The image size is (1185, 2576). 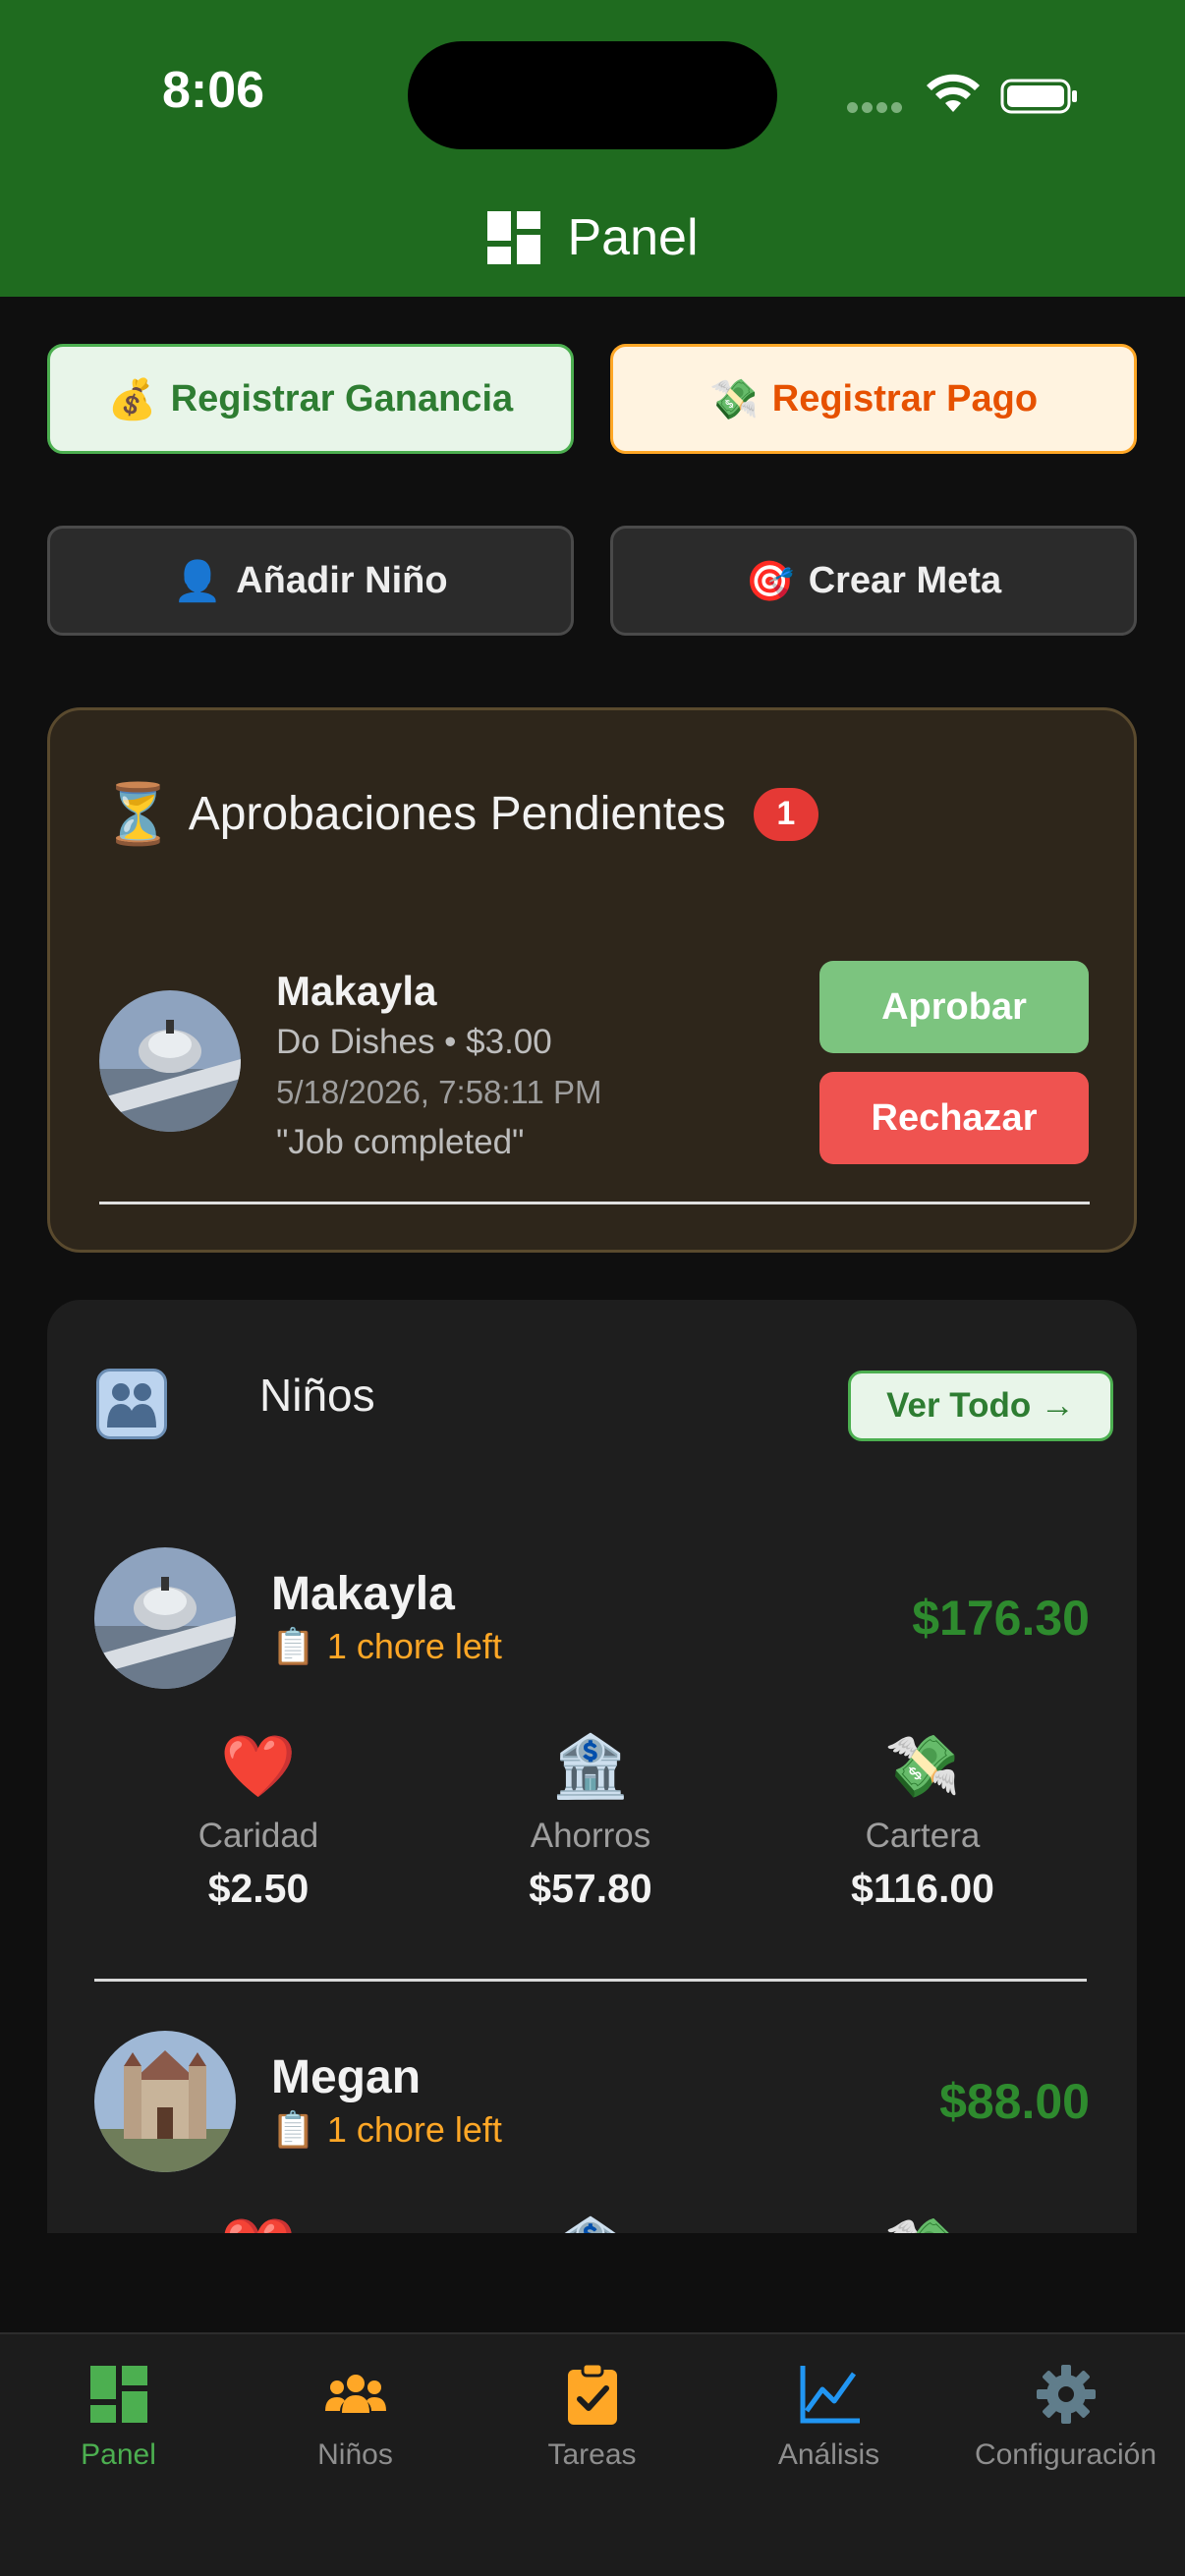 I want to click on create-goal-label: Crear Meta, so click(x=905, y=580).